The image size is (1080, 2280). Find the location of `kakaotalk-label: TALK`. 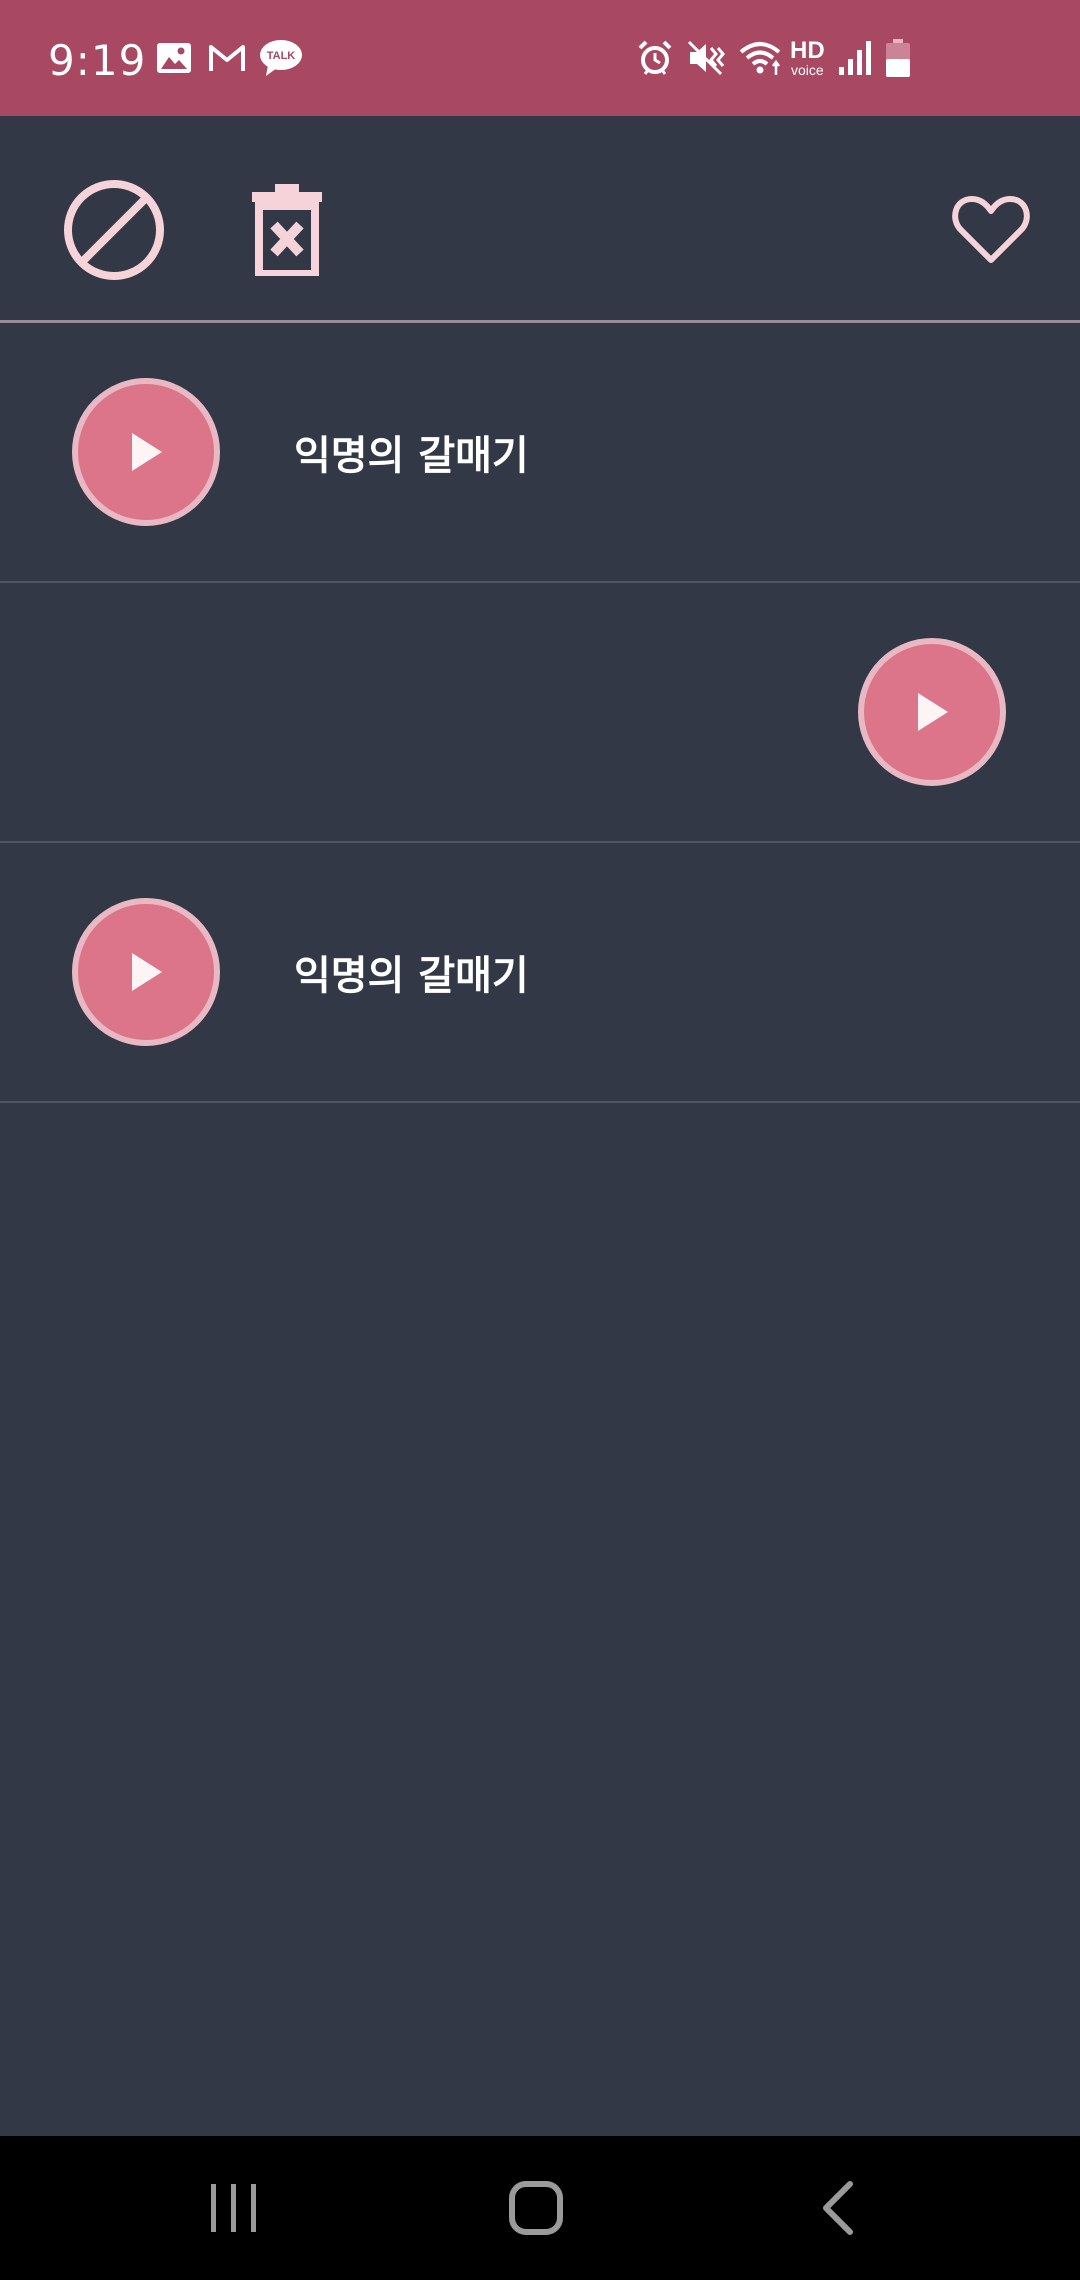

kakaotalk-label: TALK is located at coordinates (281, 56).